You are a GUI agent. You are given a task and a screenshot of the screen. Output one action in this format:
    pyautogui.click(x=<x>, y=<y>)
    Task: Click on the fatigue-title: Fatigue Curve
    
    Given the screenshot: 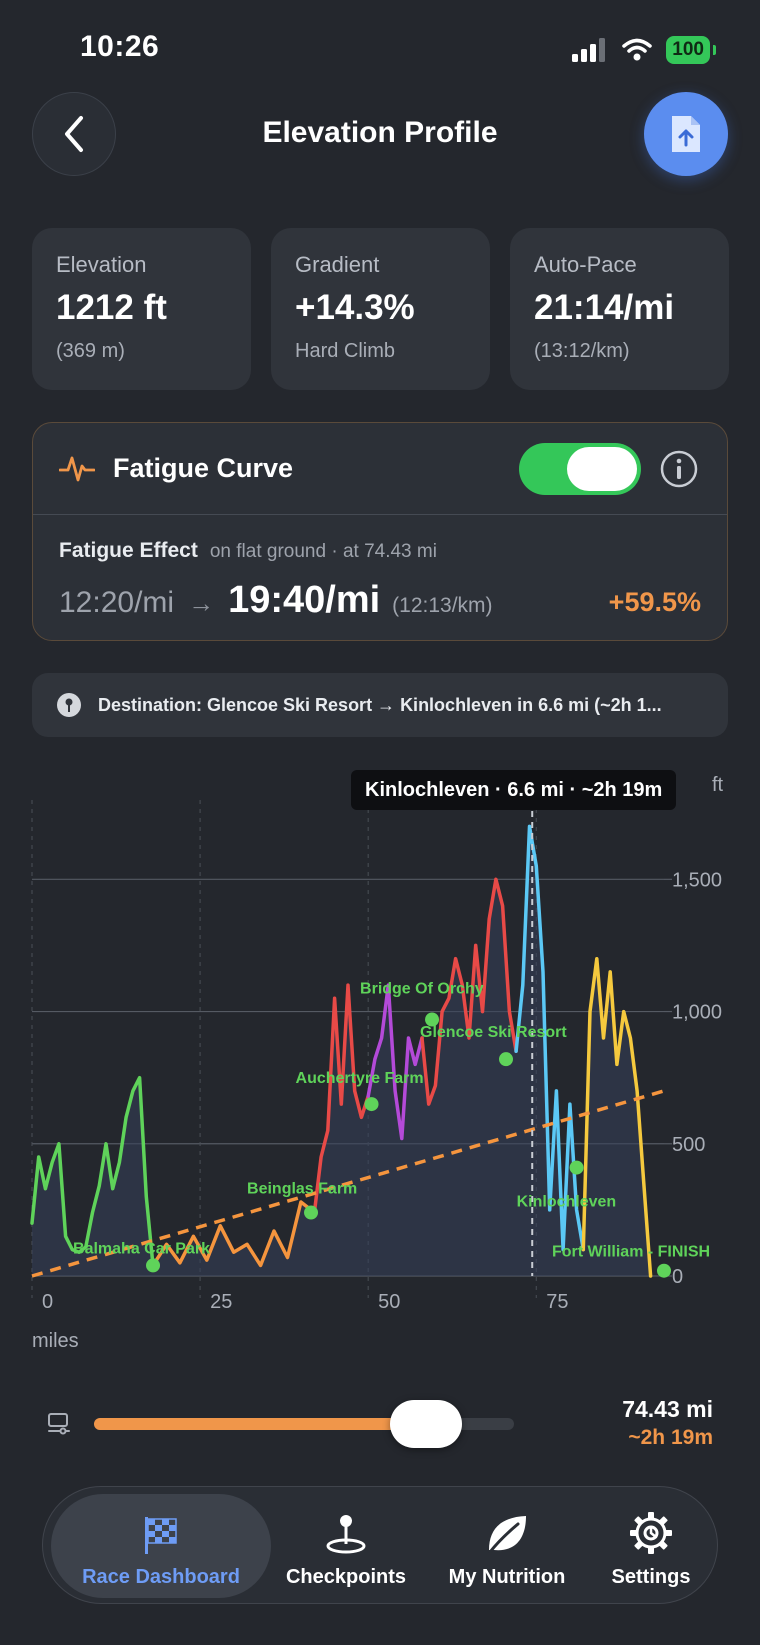 What is the action you would take?
    pyautogui.click(x=203, y=468)
    